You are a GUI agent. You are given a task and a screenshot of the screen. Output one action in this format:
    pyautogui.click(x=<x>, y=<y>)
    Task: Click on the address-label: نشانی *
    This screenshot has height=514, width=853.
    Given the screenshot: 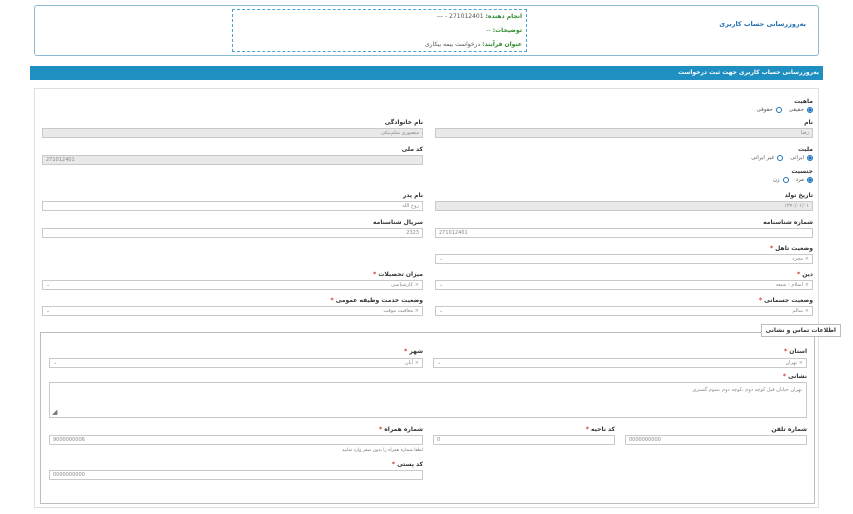 What is the action you would take?
    pyautogui.click(x=795, y=376)
    